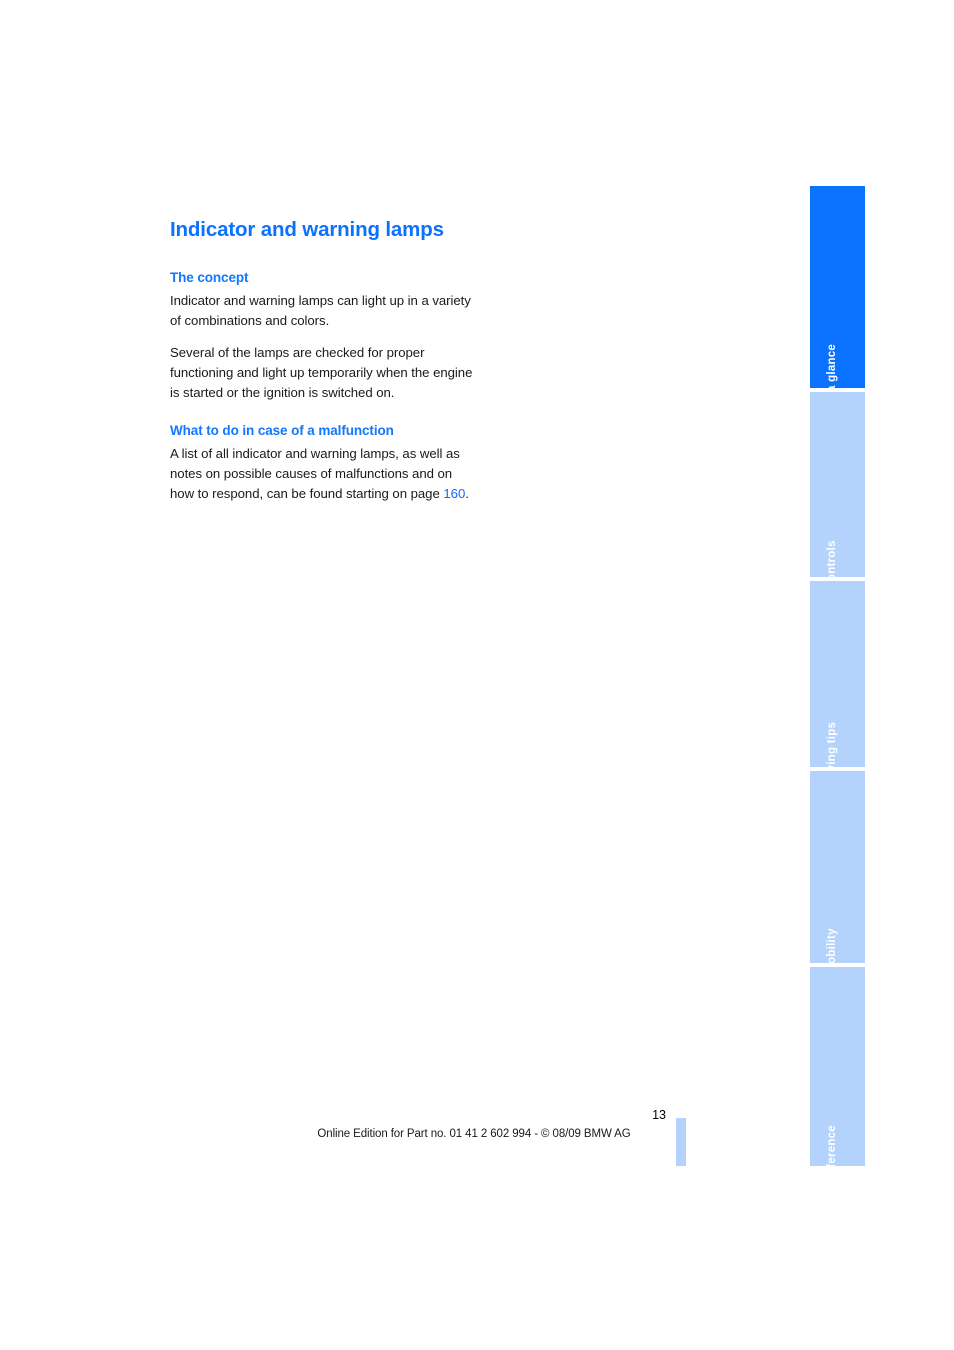 This screenshot has width=954, height=1350. What do you see at coordinates (659, 1115) in the screenshot?
I see `page-number: 13` at bounding box center [659, 1115].